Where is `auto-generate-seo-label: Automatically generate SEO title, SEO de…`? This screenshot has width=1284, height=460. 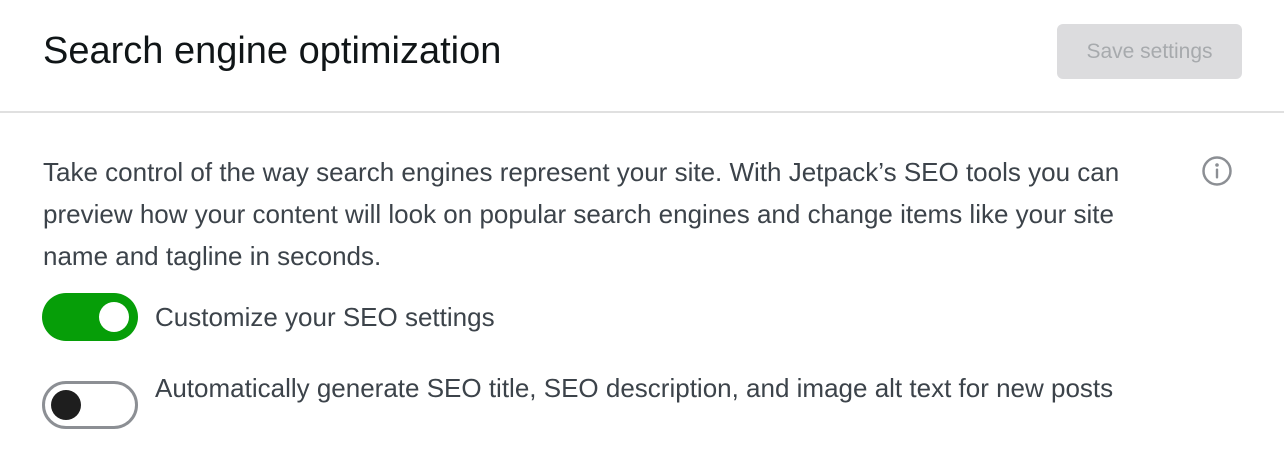
auto-generate-seo-label: Automatically generate SEO title, SEO de… is located at coordinates (634, 388).